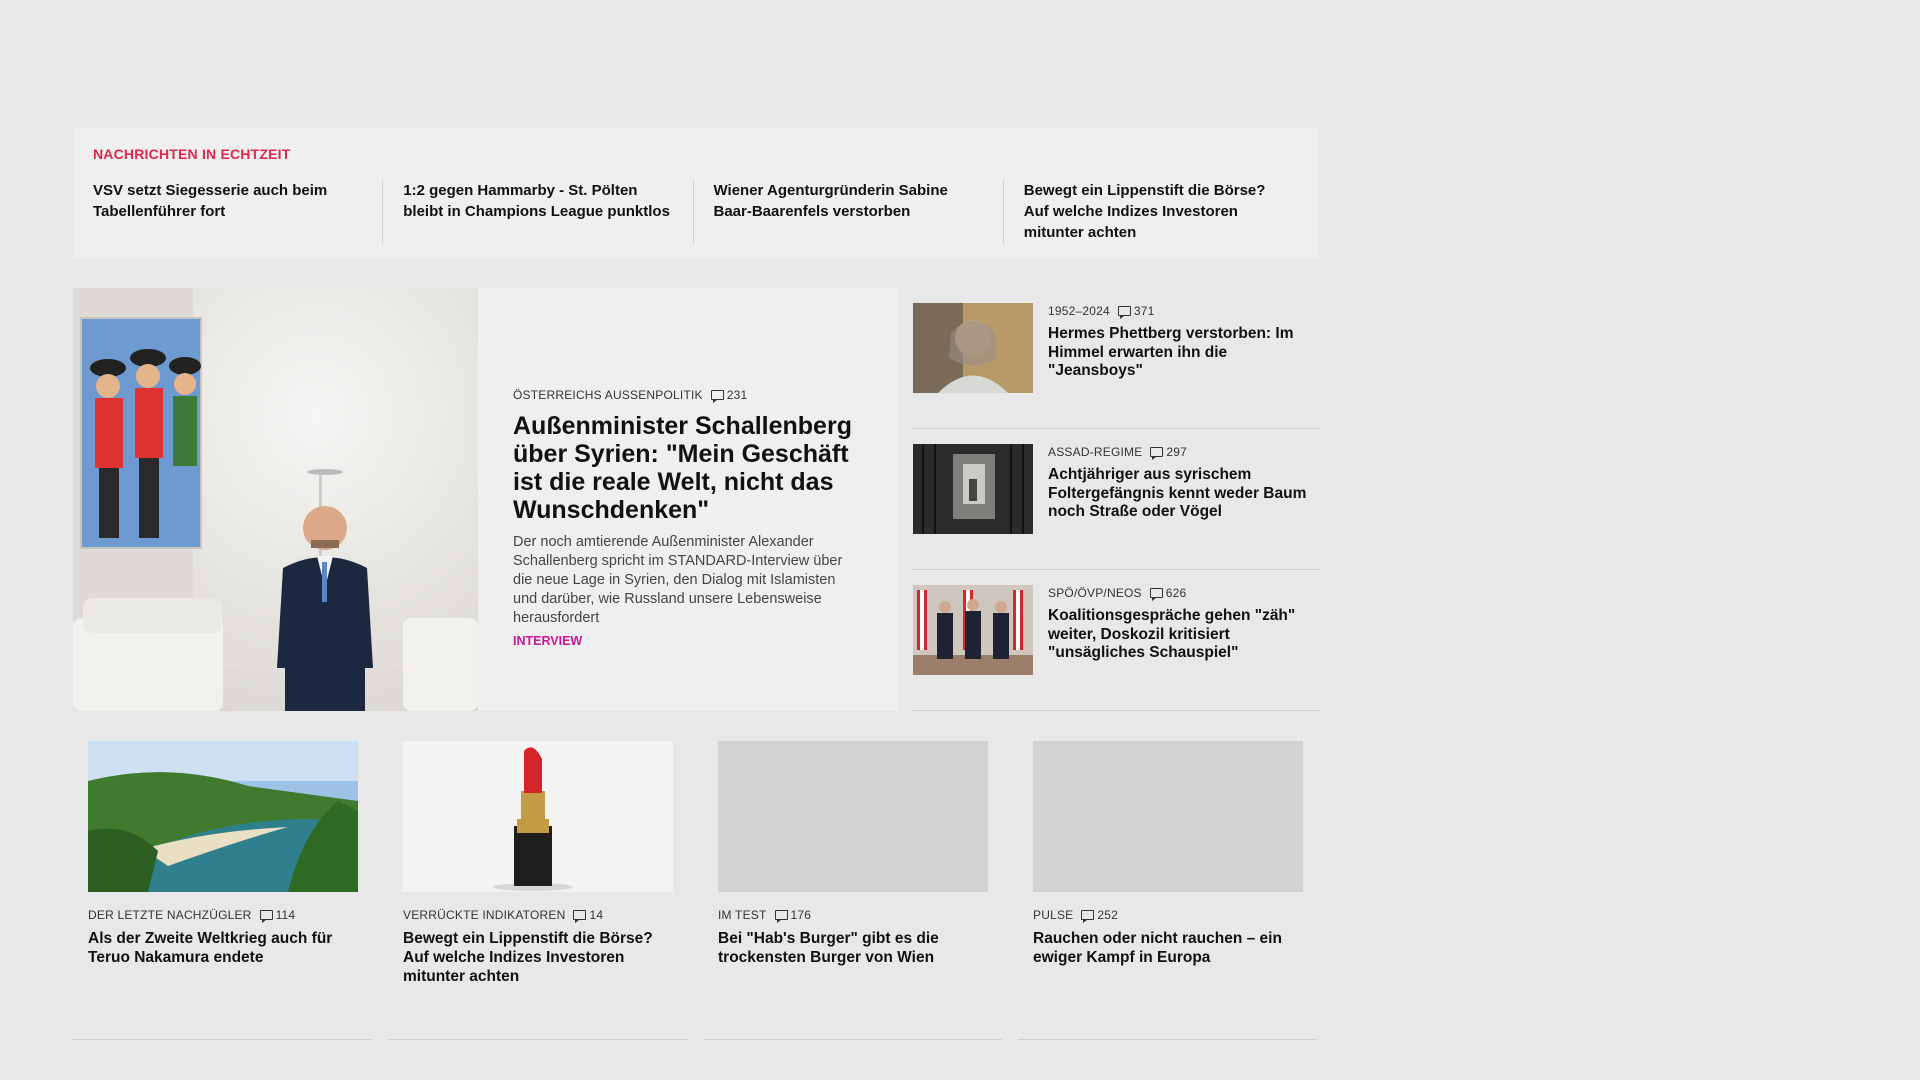  What do you see at coordinates (737, 395) in the screenshot?
I see `comment-count-value: 231` at bounding box center [737, 395].